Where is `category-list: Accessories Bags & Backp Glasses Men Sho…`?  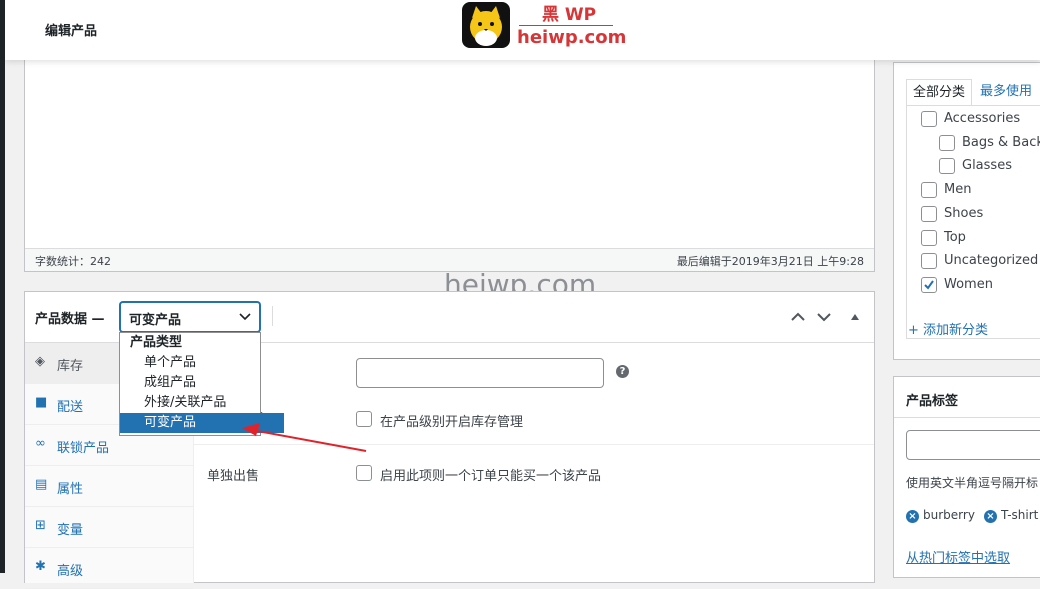 category-list: Accessories Bags & Backp Glasses Men Sho… is located at coordinates (973, 222).